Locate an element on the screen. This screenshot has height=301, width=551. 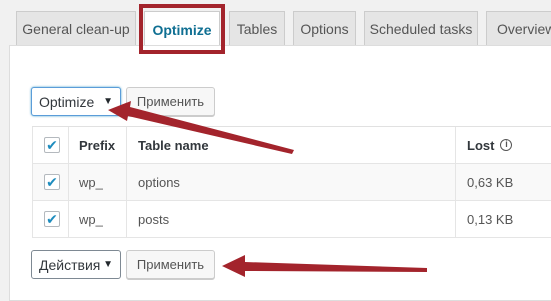
row-lost: 0,63 KB is located at coordinates (490, 182).